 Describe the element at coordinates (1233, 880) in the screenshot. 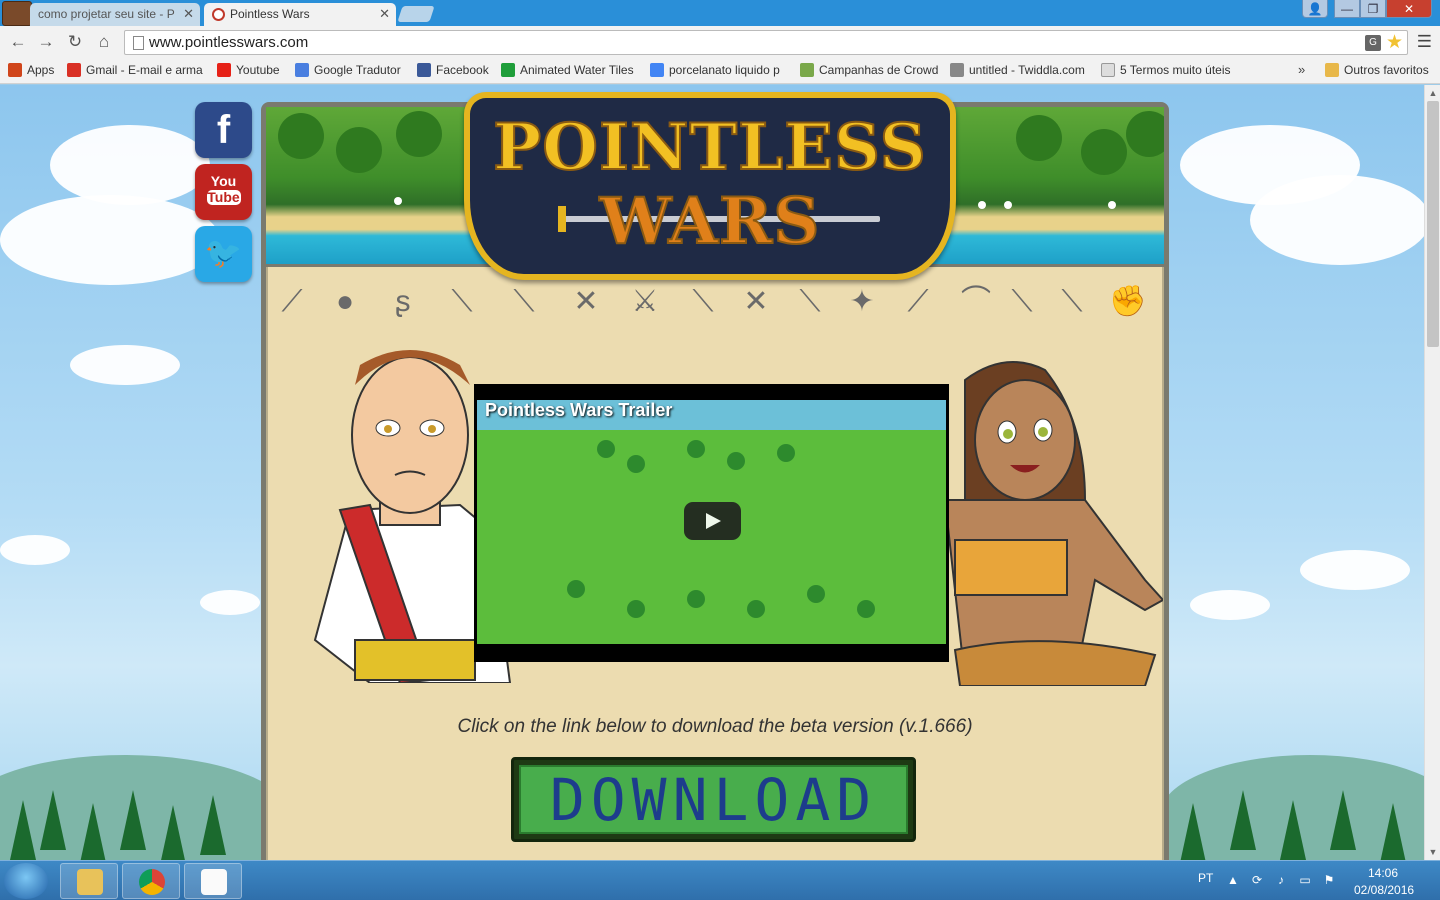

I see `show-hidden-icons-icon: ▲` at that location.